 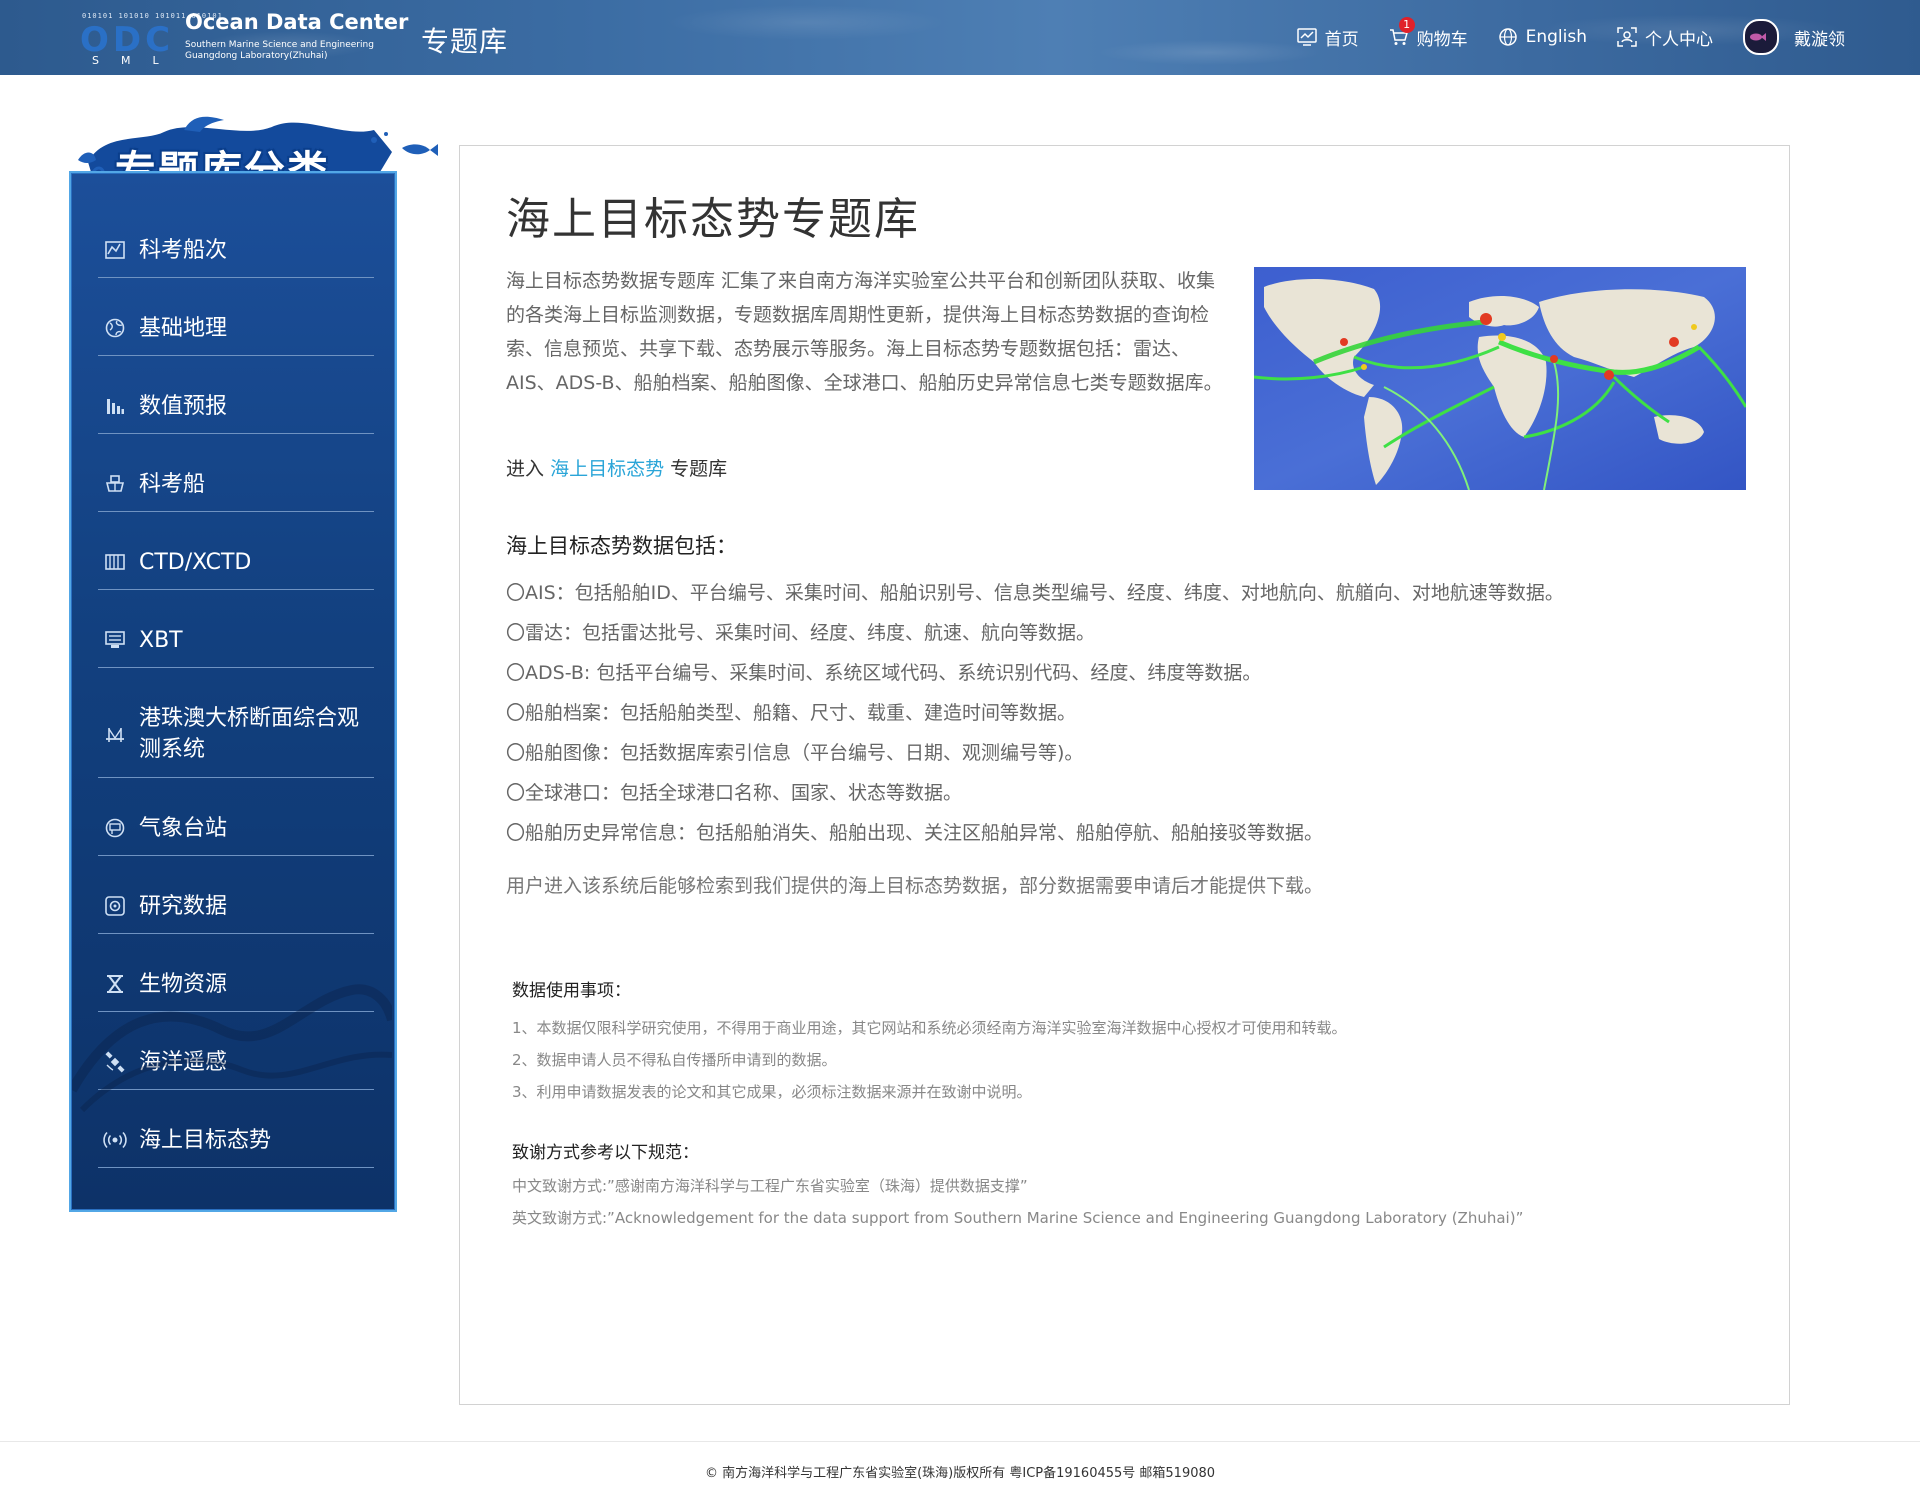 I want to click on monitor-chart-icon, so click(x=1306, y=37).